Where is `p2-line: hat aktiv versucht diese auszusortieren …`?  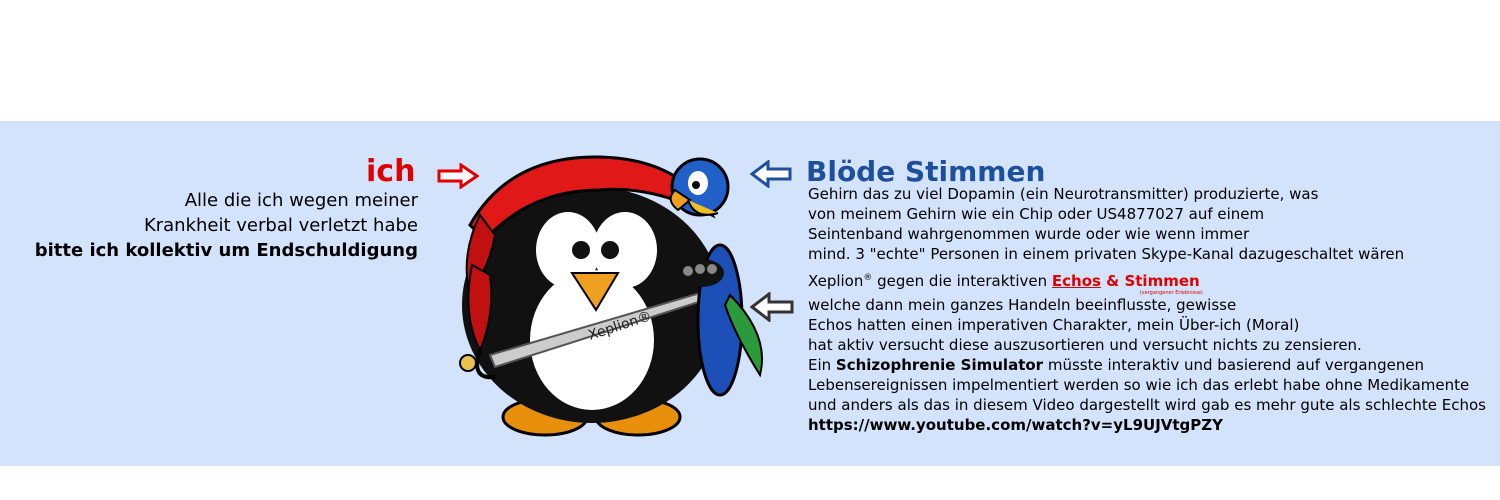
p2-line: hat aktiv versucht diese auszusortieren … is located at coordinates (1085, 345).